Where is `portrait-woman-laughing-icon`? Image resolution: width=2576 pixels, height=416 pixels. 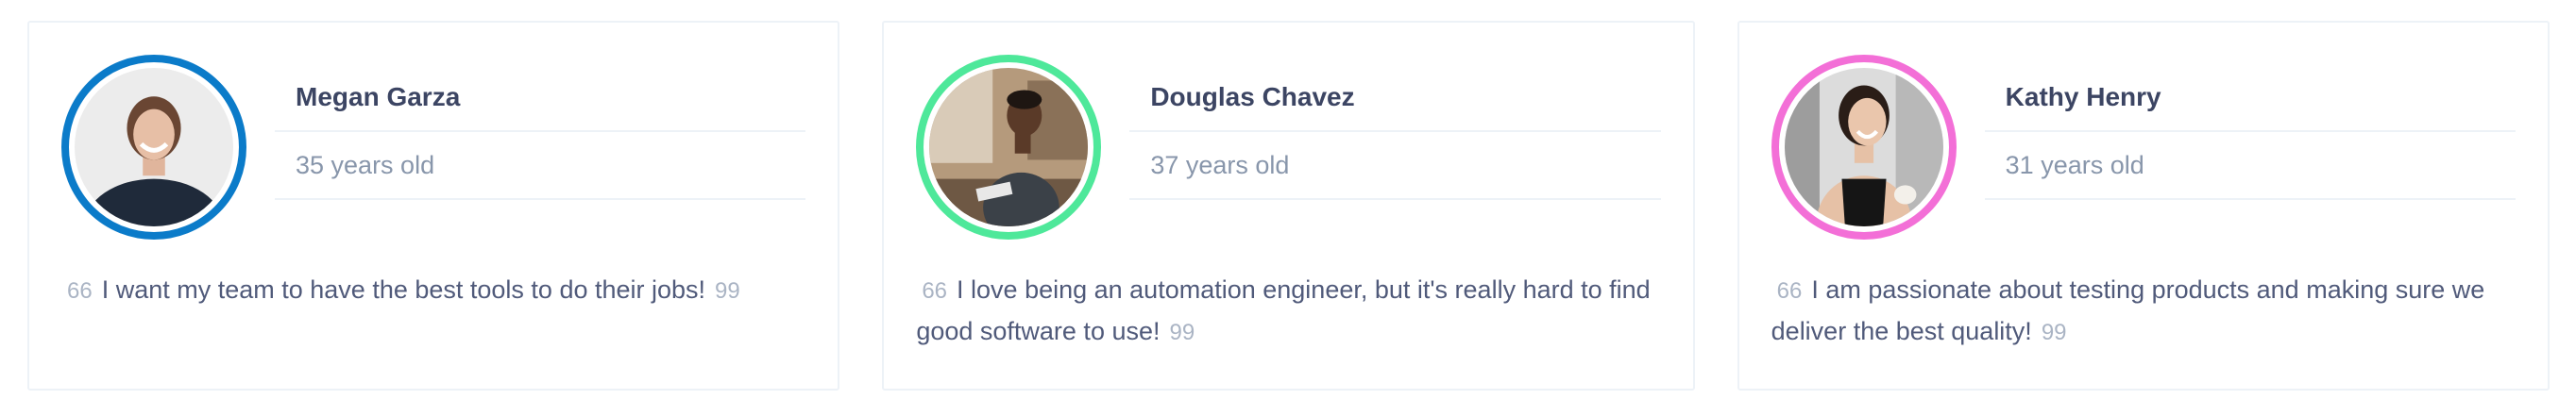
portrait-woman-laughing-icon is located at coordinates (1863, 147).